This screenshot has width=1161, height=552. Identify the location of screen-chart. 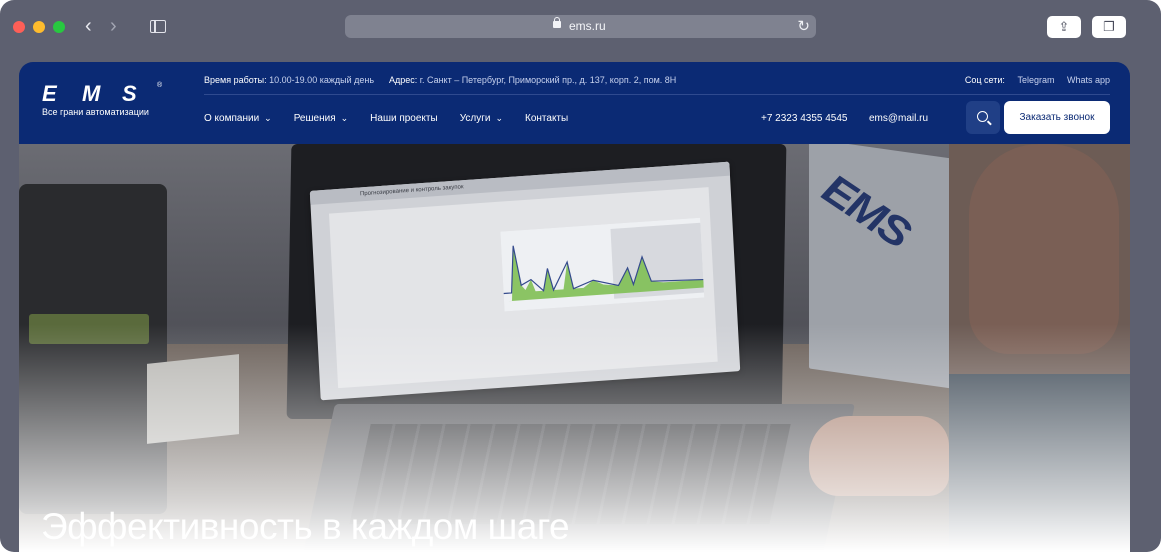
(602, 264).